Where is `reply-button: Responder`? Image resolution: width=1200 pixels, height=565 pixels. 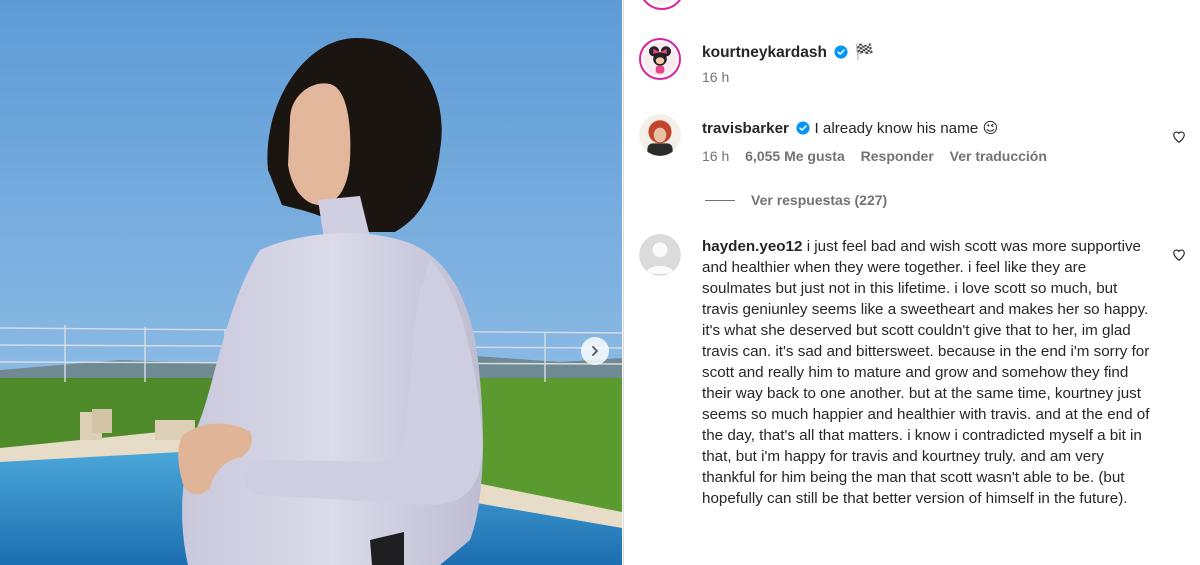
reply-button: Responder is located at coordinates (897, 156).